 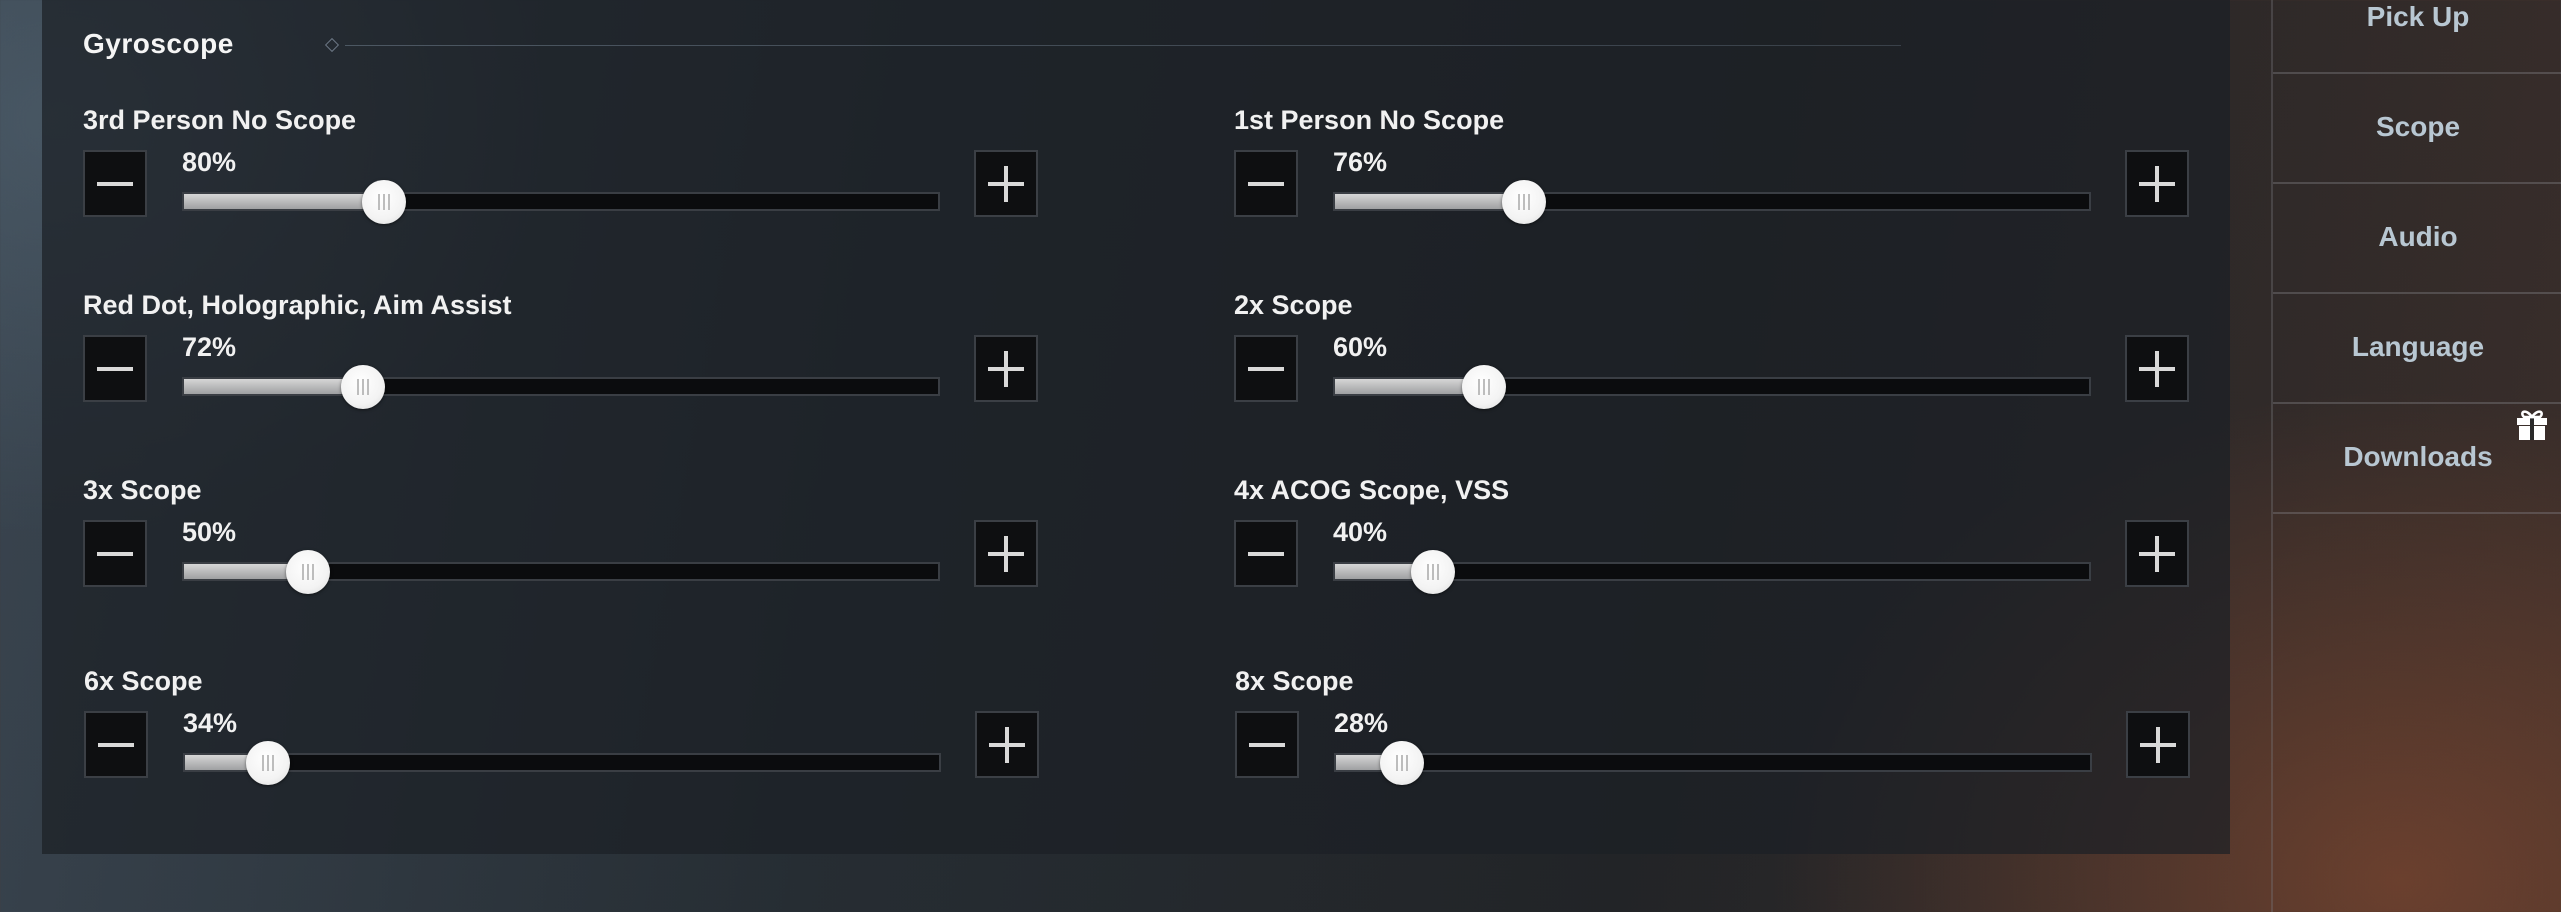 I want to click on diamond-icon, so click(x=332, y=45).